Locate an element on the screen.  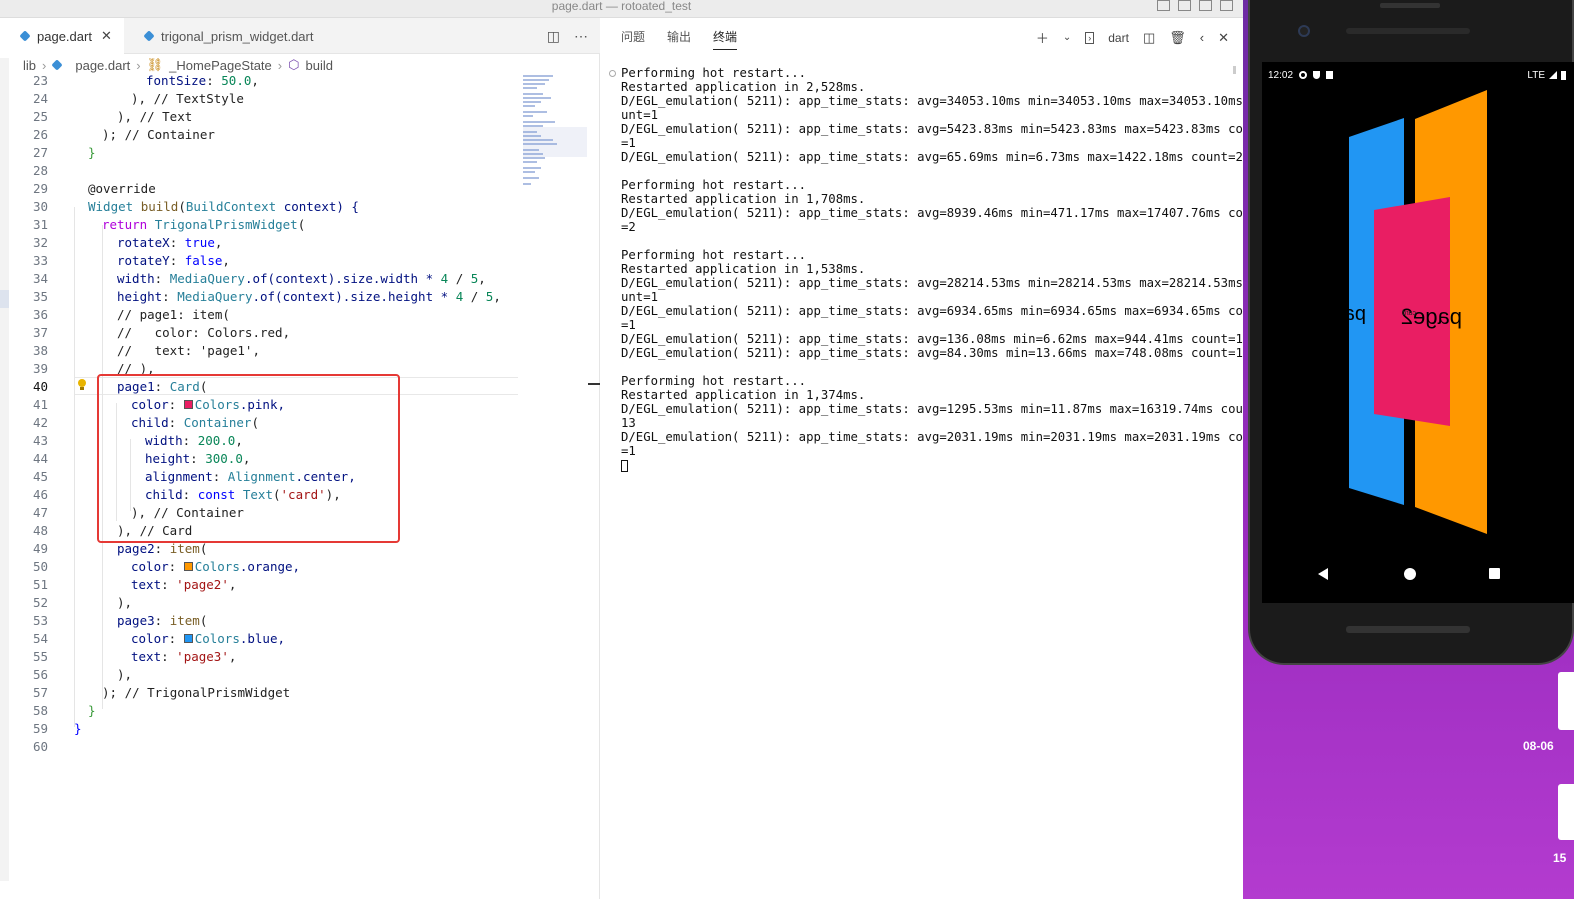
code-token: fontSize is located at coordinates (176, 80).